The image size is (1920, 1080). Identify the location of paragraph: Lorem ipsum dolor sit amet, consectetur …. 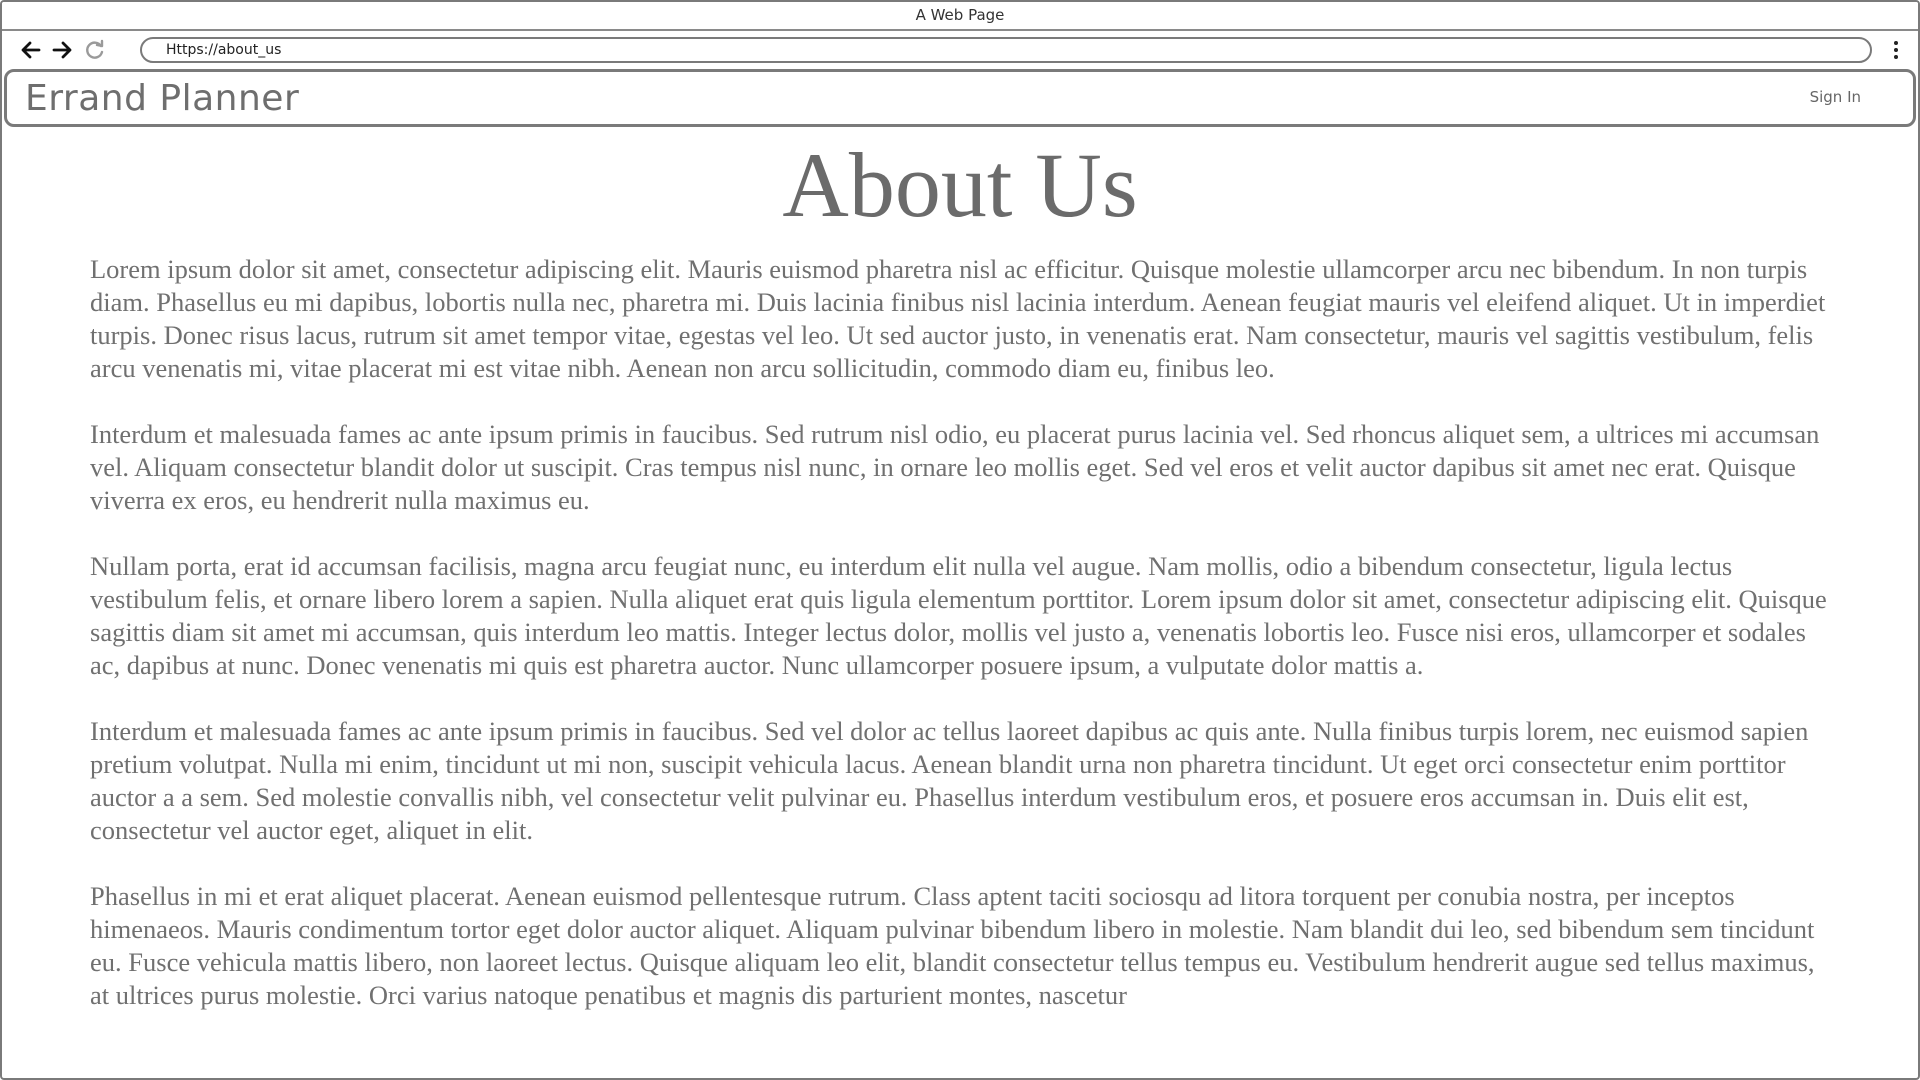
(958, 318).